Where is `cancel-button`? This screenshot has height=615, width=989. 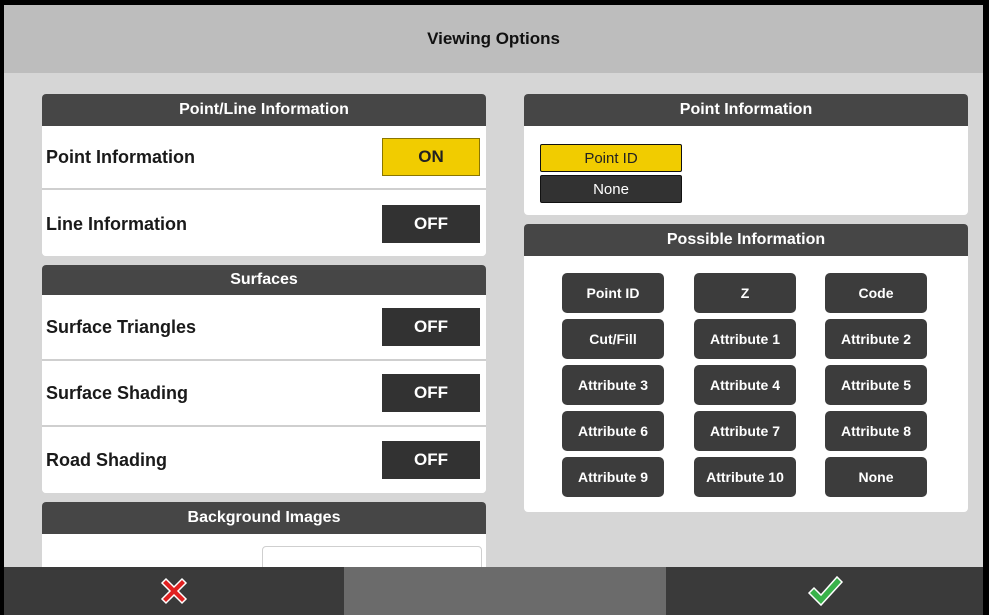 cancel-button is located at coordinates (174, 591).